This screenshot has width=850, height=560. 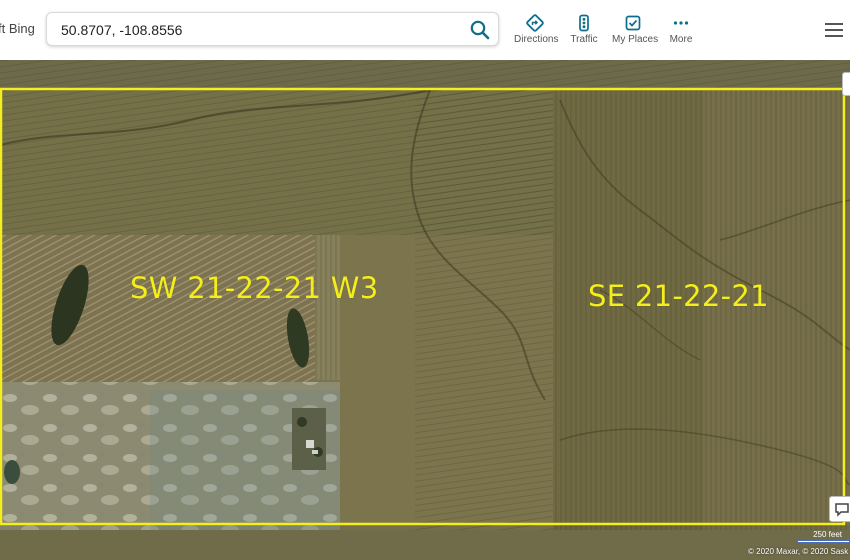 I want to click on traffic-icon, so click(x=584, y=23).